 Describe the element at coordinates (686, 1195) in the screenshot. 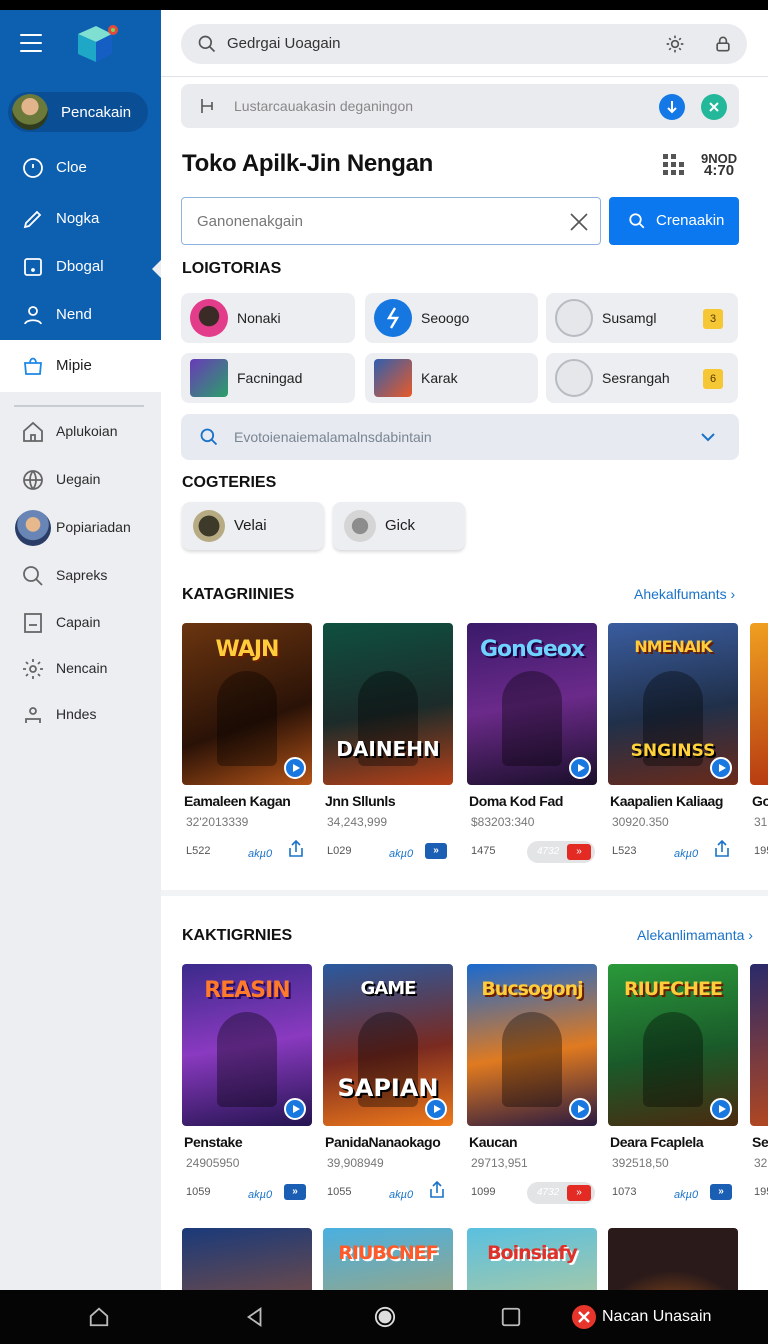

I see `app-rating: akµ0` at that location.